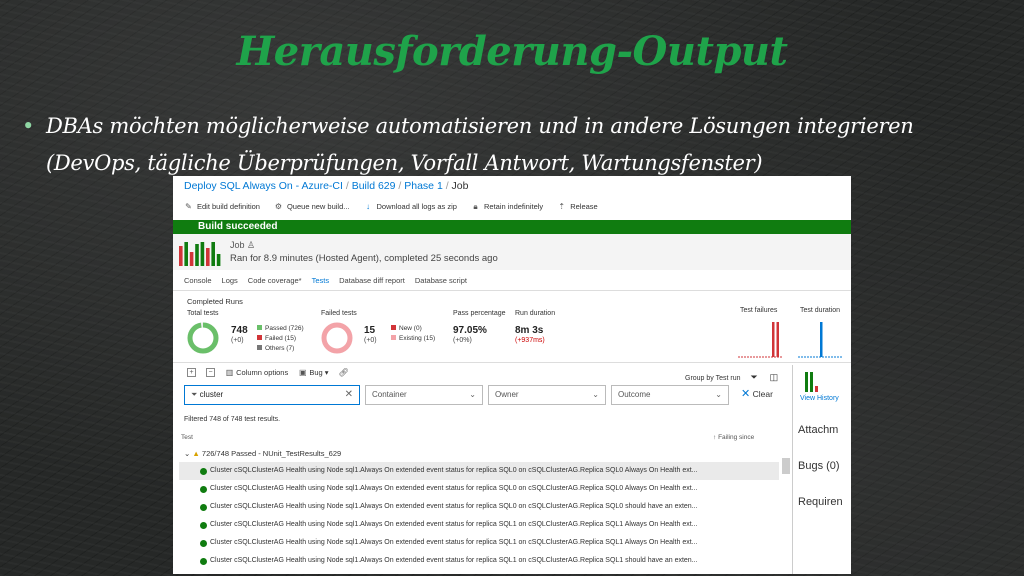 The image size is (1024, 576). Describe the element at coordinates (370, 340) in the screenshot. I see `failed-tests-delta: (+0)` at that location.